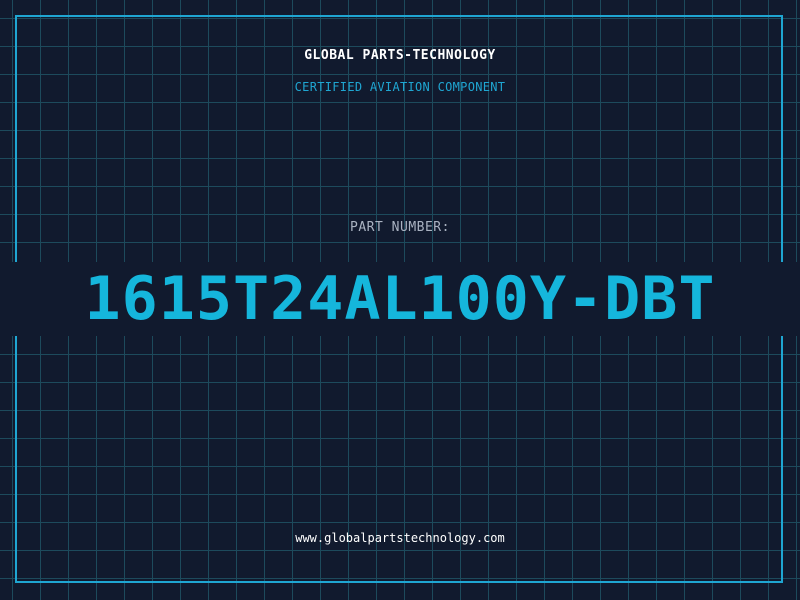 The width and height of the screenshot is (800, 600). Describe the element at coordinates (400, 299) in the screenshot. I see `part-number-value: 1615T24AL100Y-DBT` at that location.